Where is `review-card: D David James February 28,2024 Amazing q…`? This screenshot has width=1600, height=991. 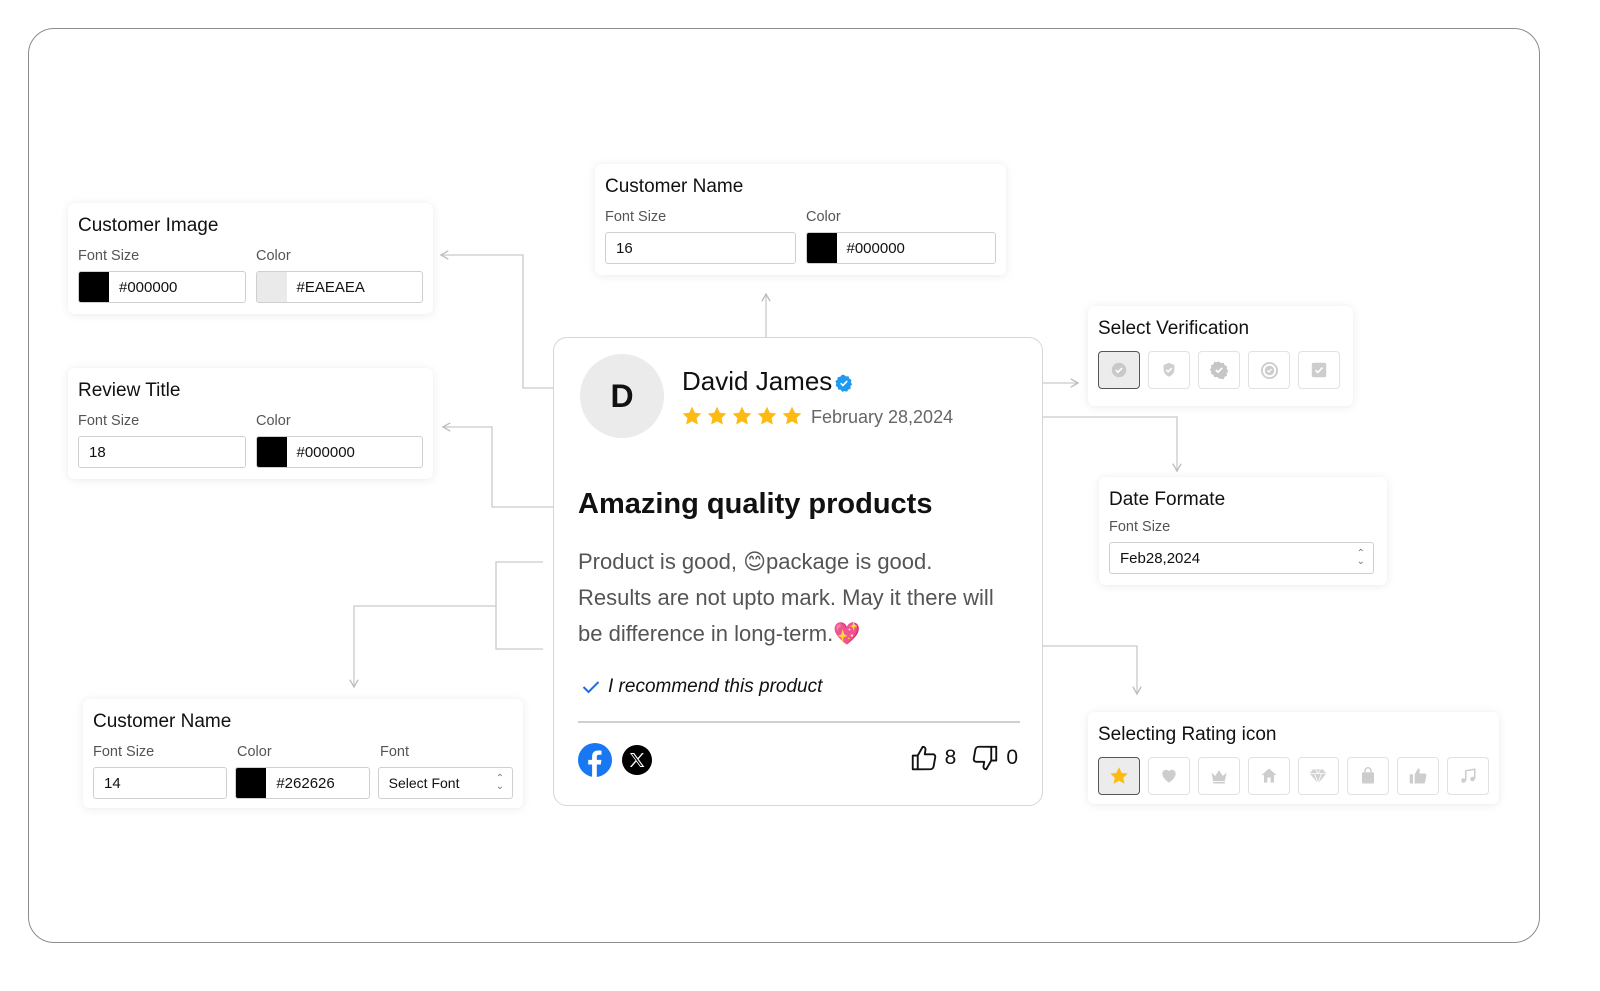
review-card: D David James February 28,2024 Amazing q… is located at coordinates (798, 571).